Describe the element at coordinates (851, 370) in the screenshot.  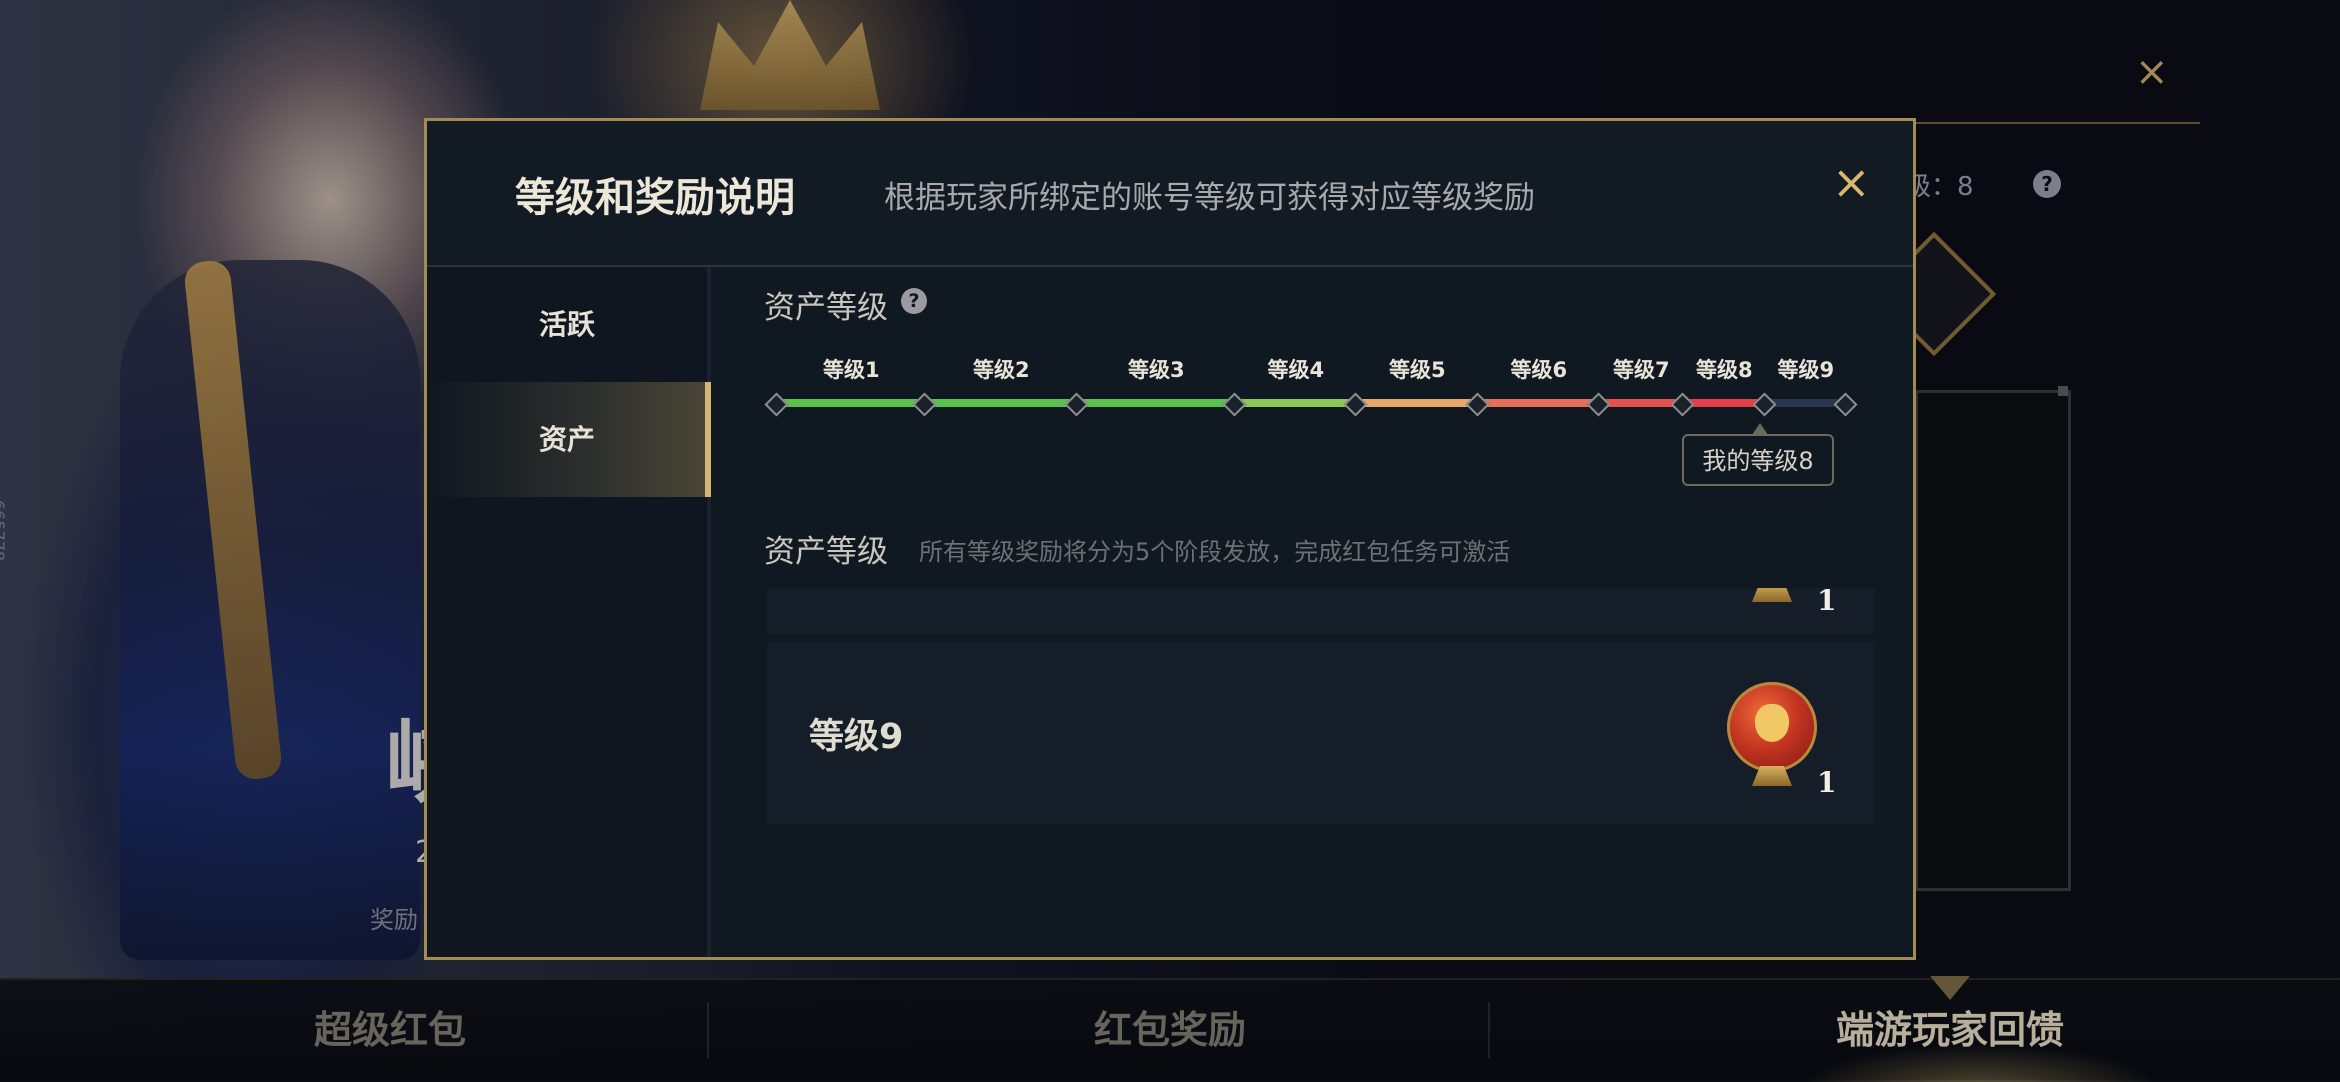
I see `level-label: 等级1` at that location.